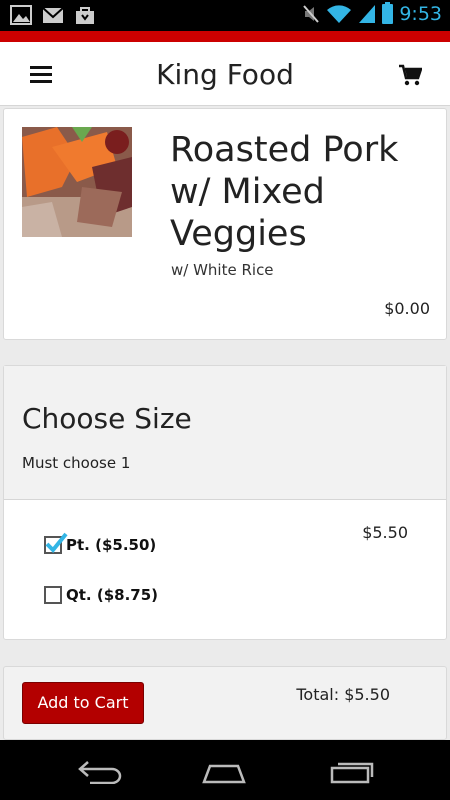 The image size is (450, 800). I want to click on item-name: Roasted Pork w/ Mixed Veggies, so click(284, 192).